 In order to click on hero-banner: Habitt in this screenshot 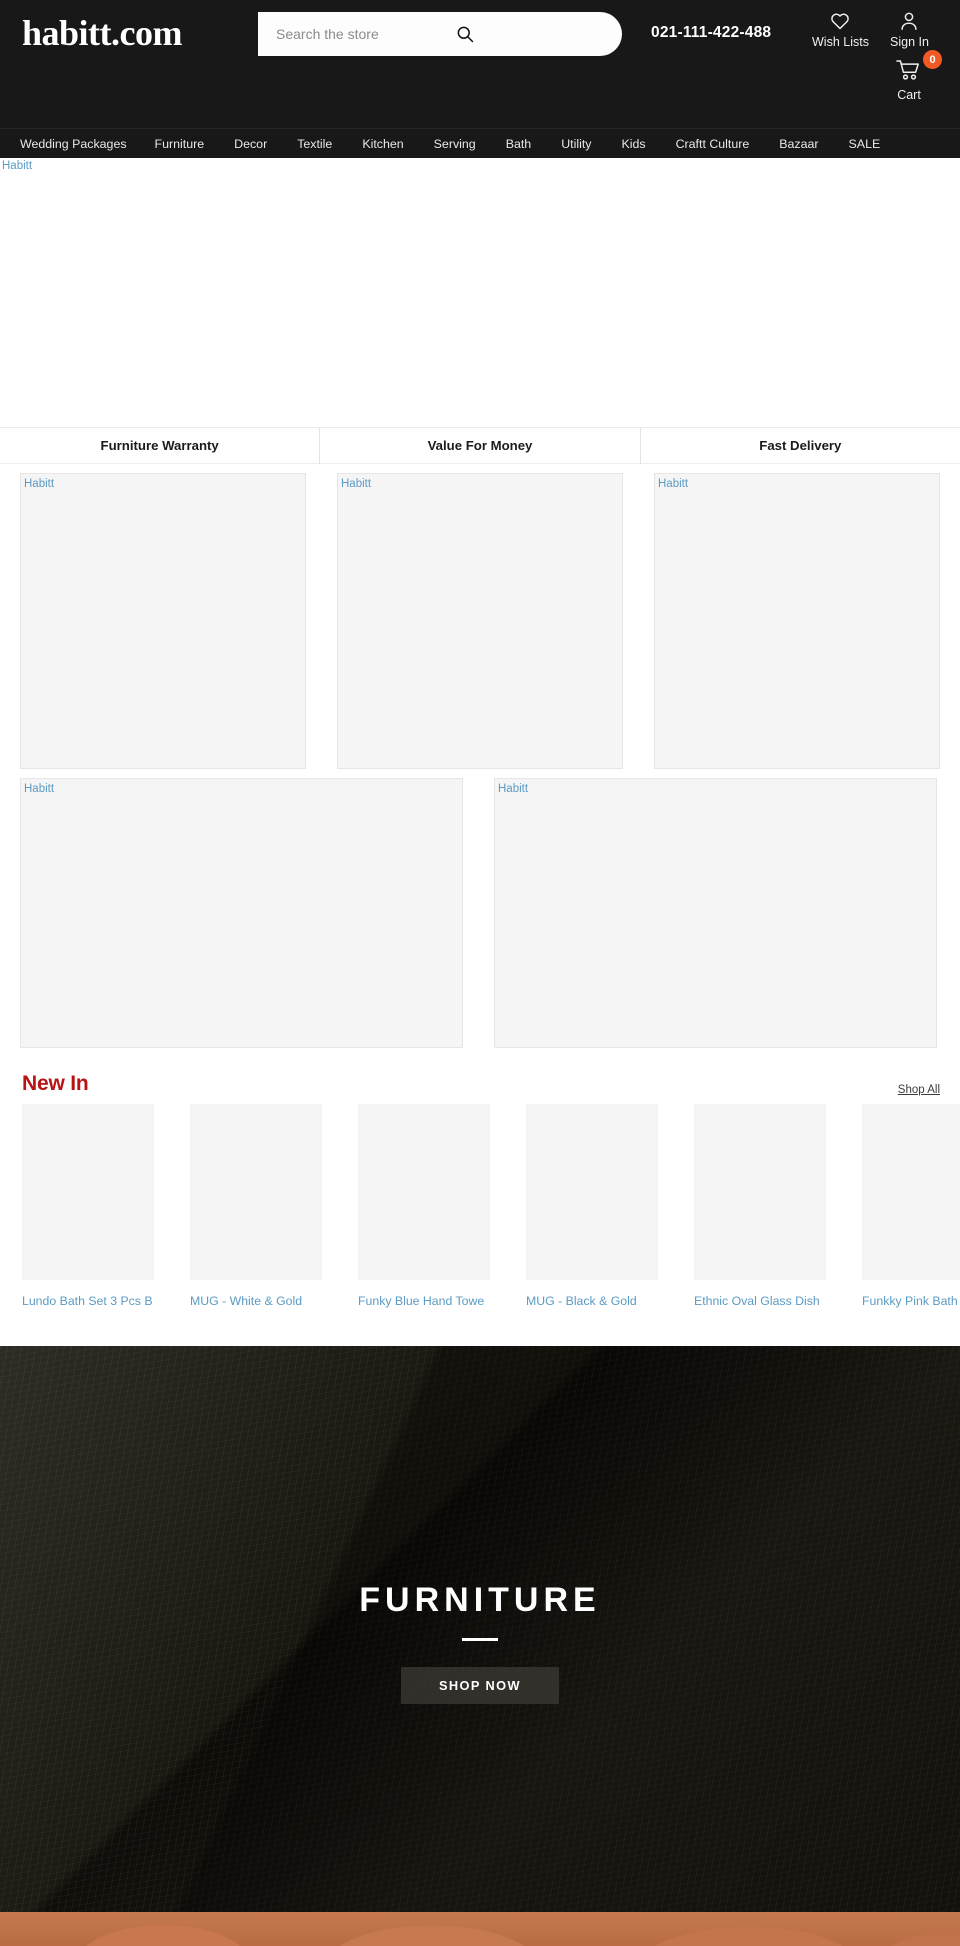, I will do `click(480, 293)`.